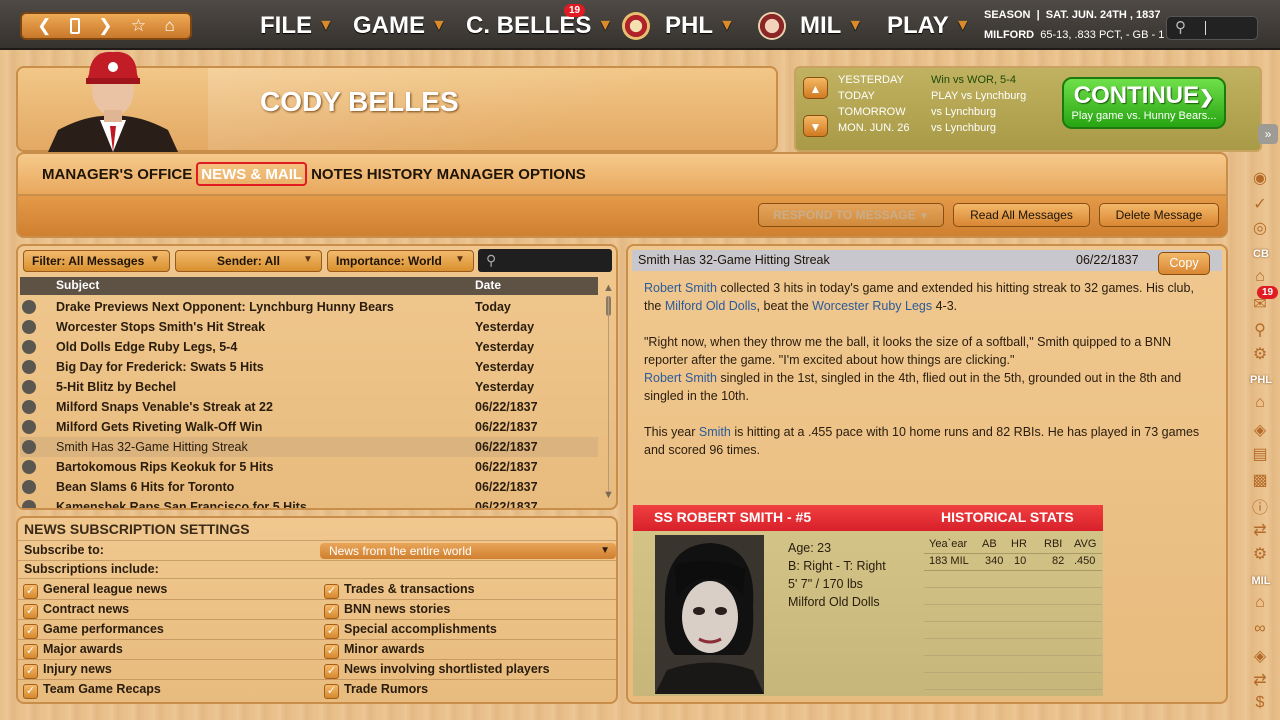 The height and width of the screenshot is (720, 1280). Describe the element at coordinates (30, 611) in the screenshot. I see `checkbox-contract-news: ✓` at that location.